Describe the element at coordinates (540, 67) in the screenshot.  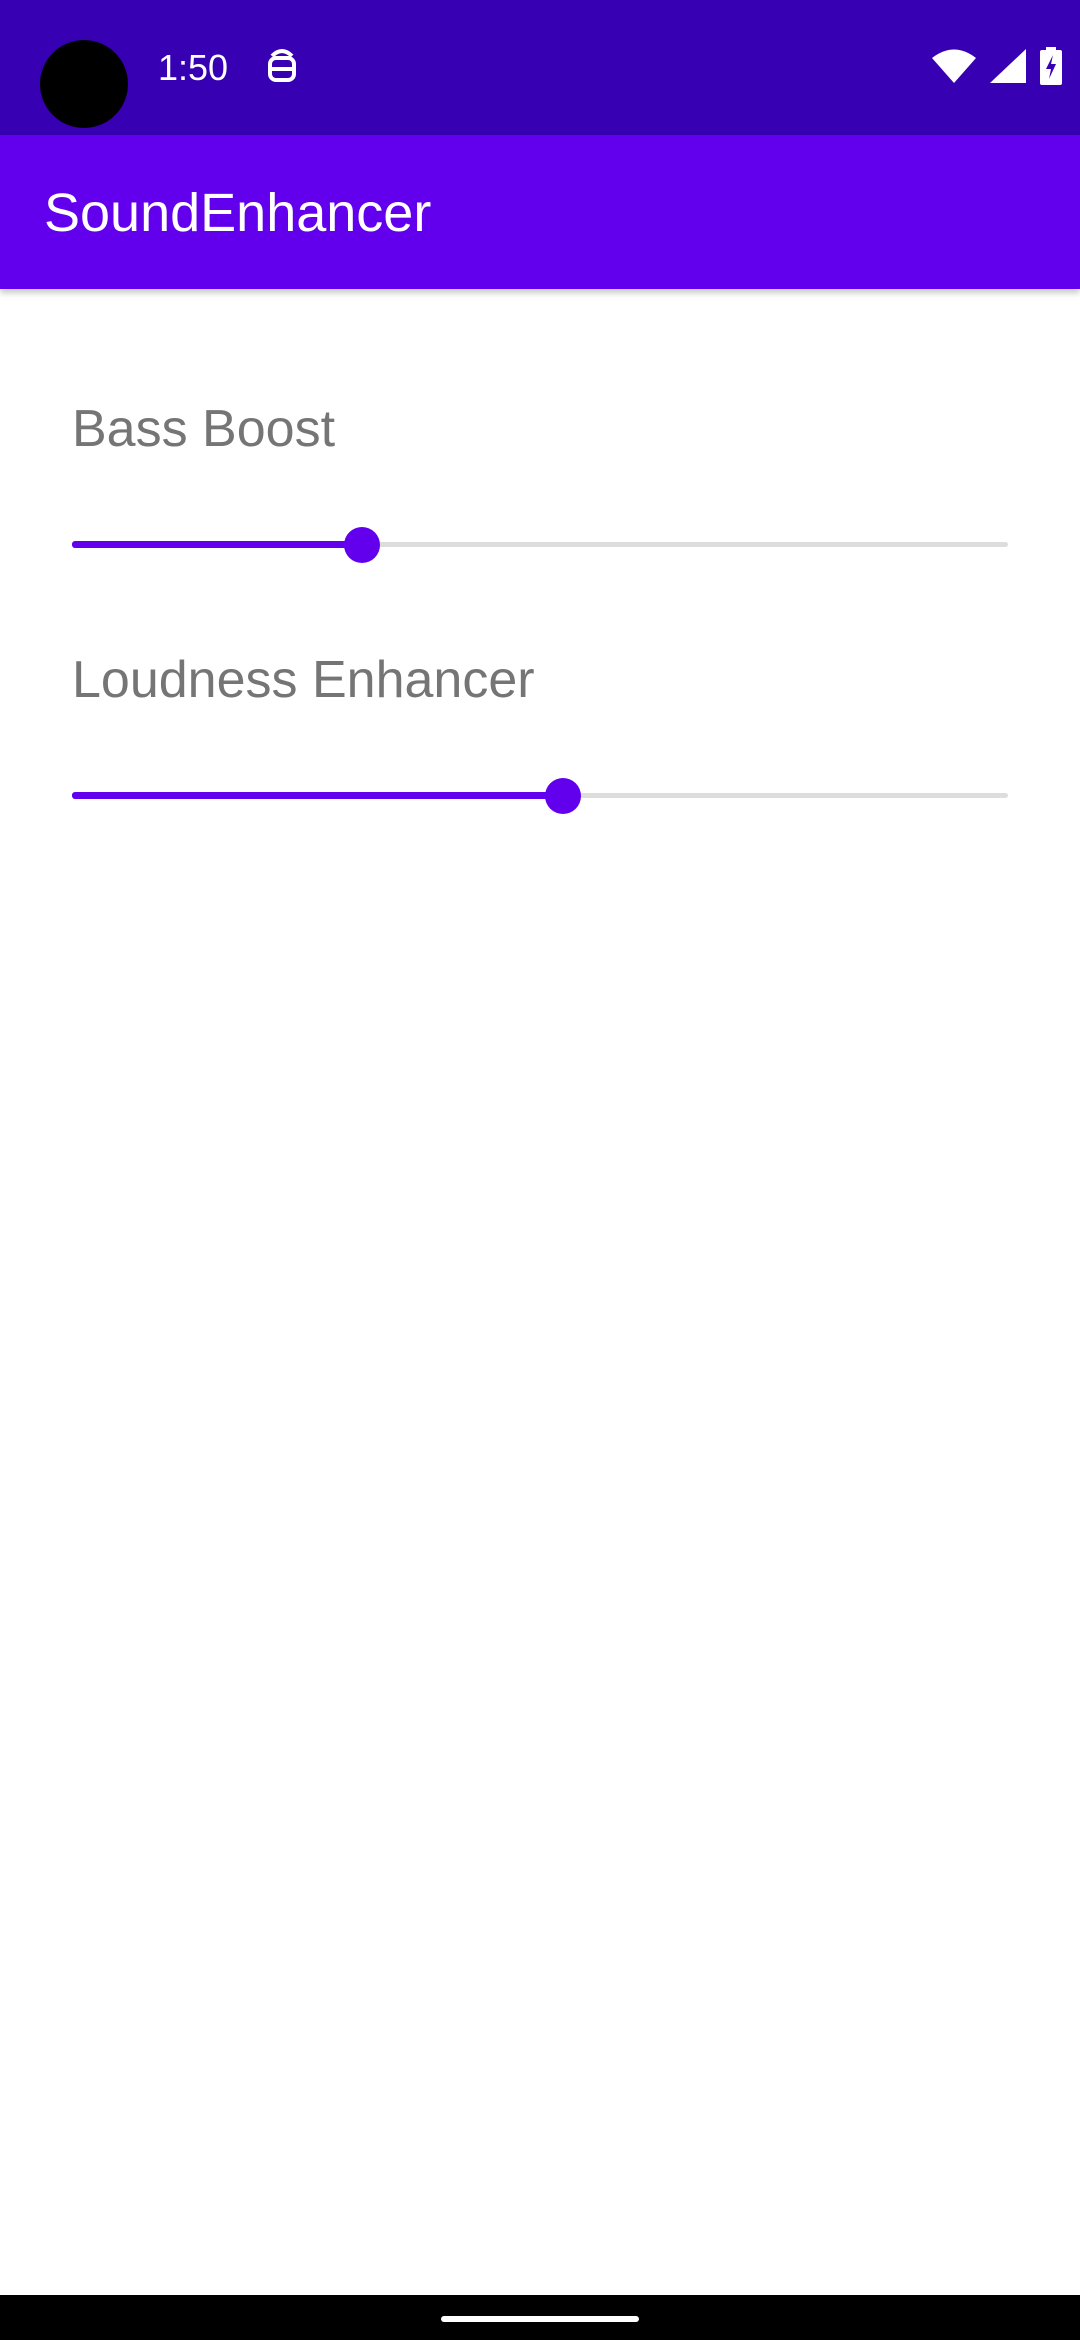
I see `status-bar: 1:50` at that location.